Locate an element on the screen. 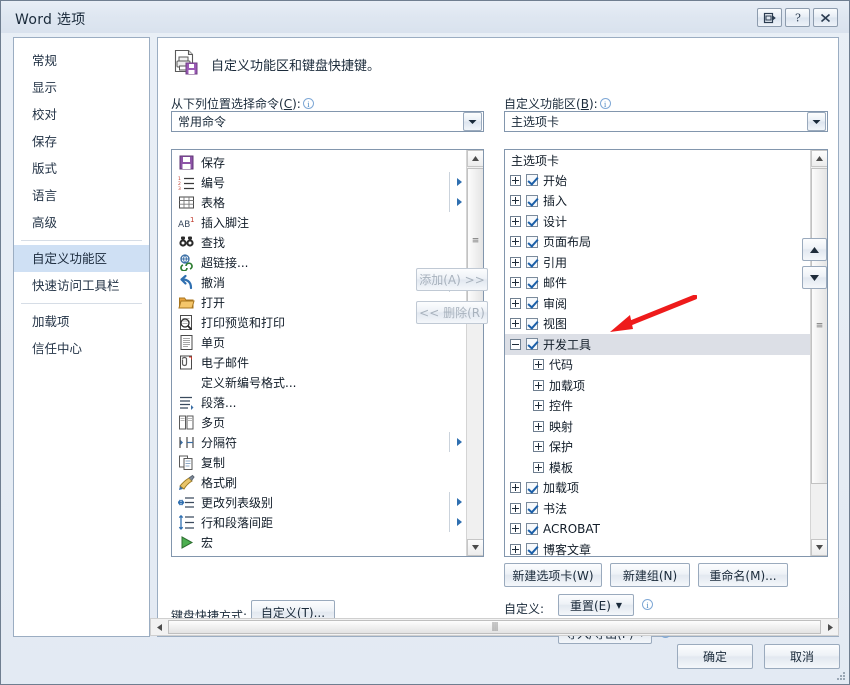  tree-row: 审阅 is located at coordinates (657, 303).